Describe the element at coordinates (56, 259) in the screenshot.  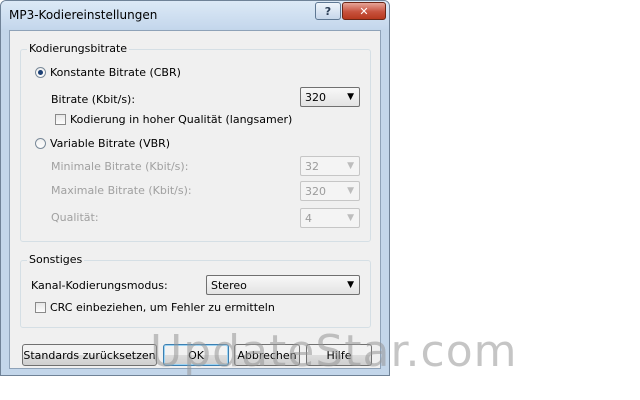
I see `misc-group-title: Sonstiges` at that location.